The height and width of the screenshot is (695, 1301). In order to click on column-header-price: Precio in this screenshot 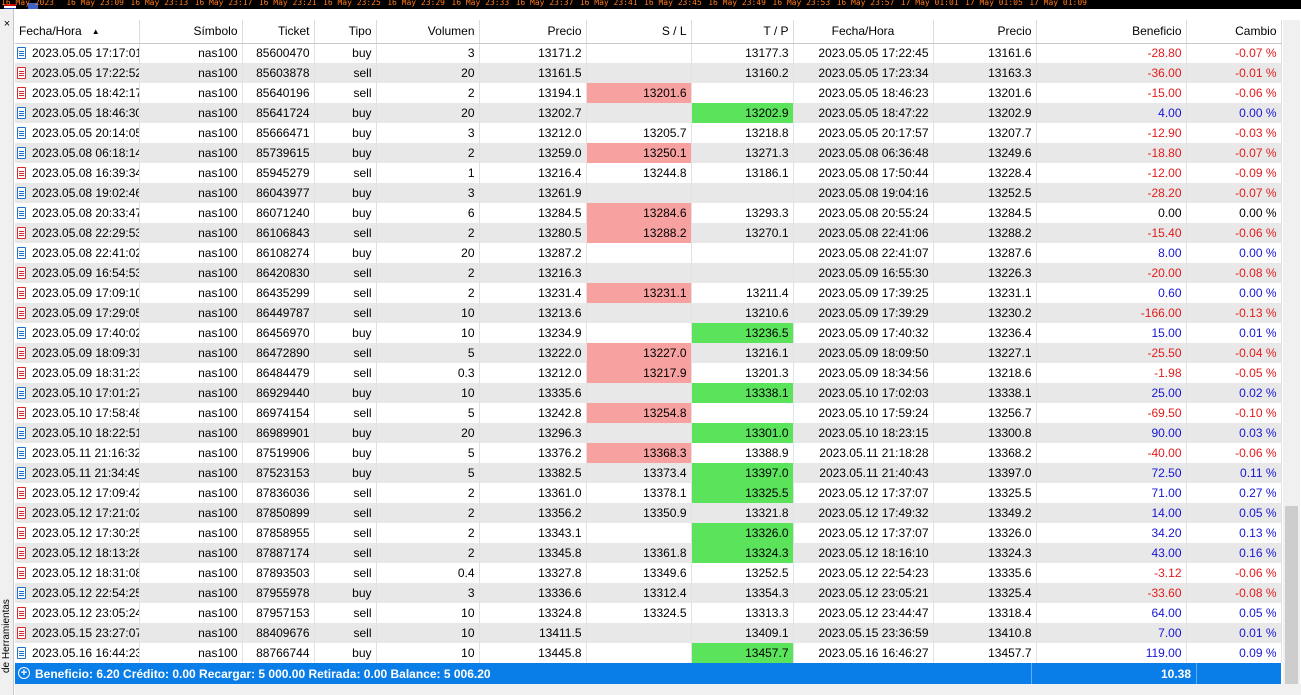, I will do `click(533, 32)`.